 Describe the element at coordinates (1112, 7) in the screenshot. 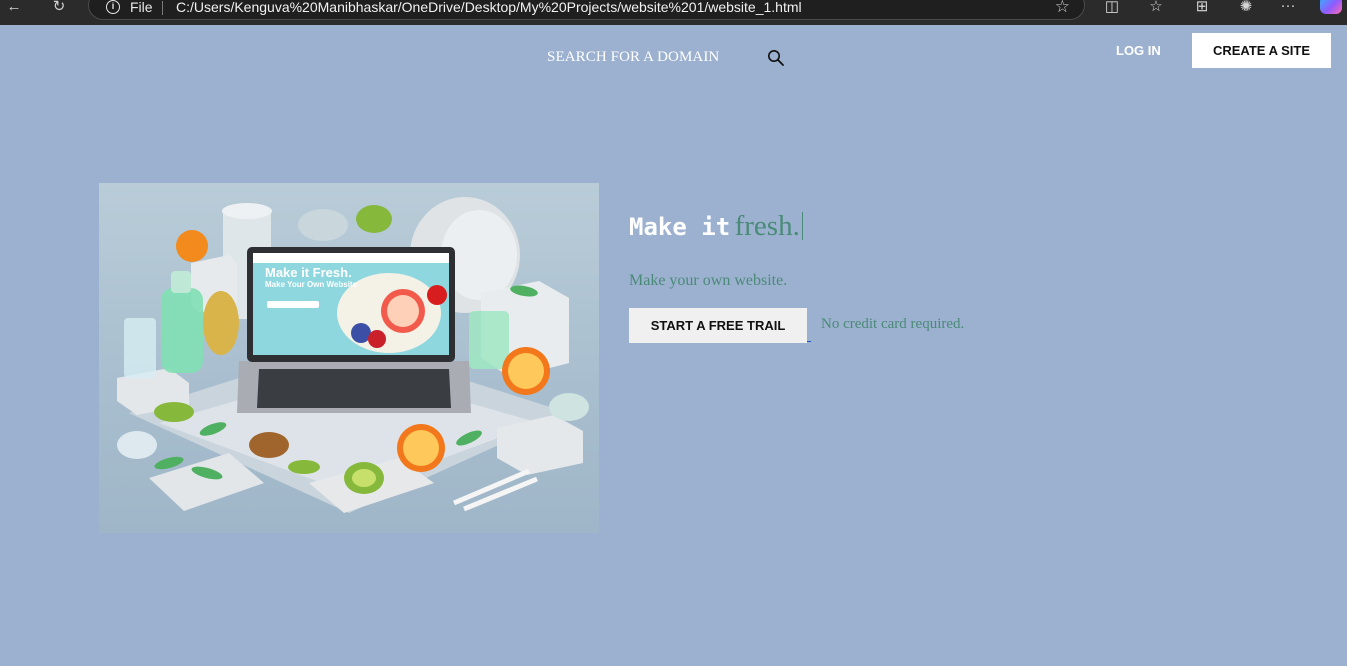

I see `split-screen-icon: ◫` at that location.